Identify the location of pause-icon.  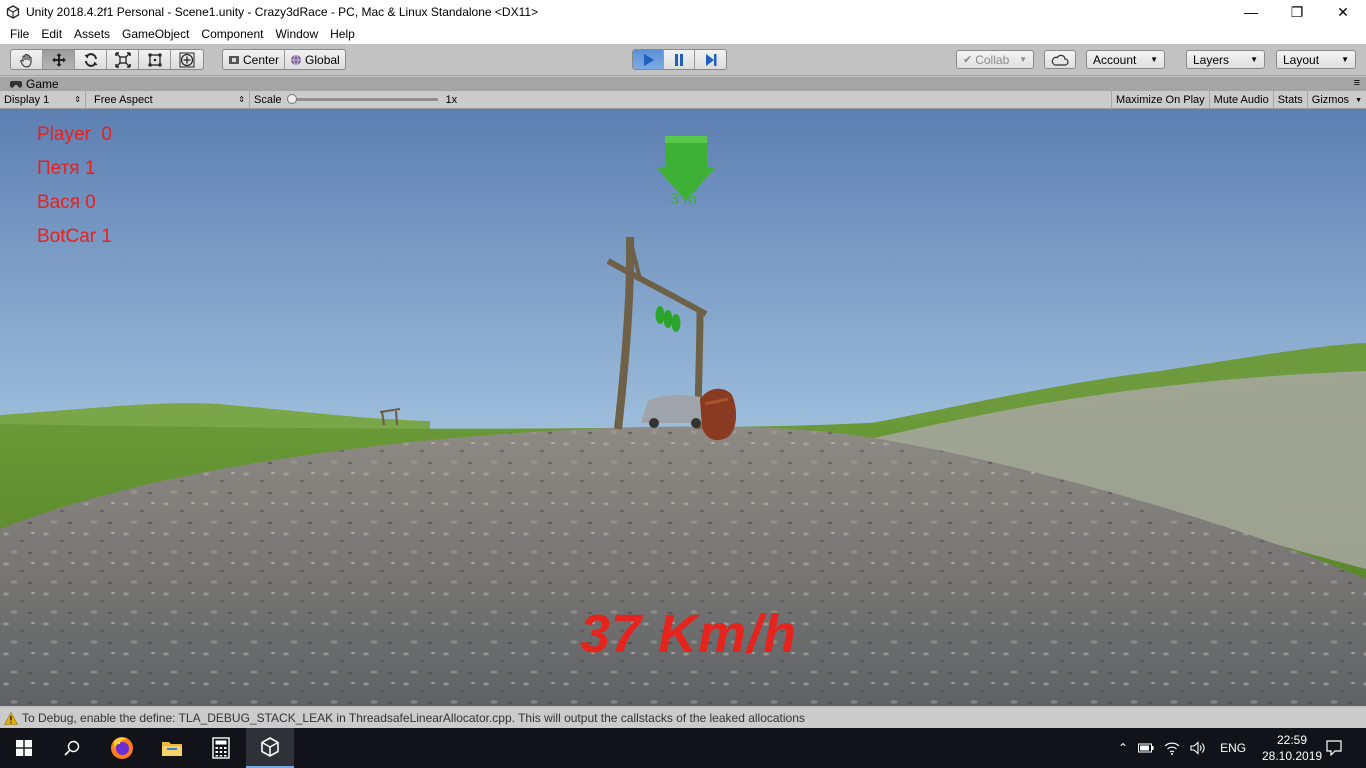
(679, 59).